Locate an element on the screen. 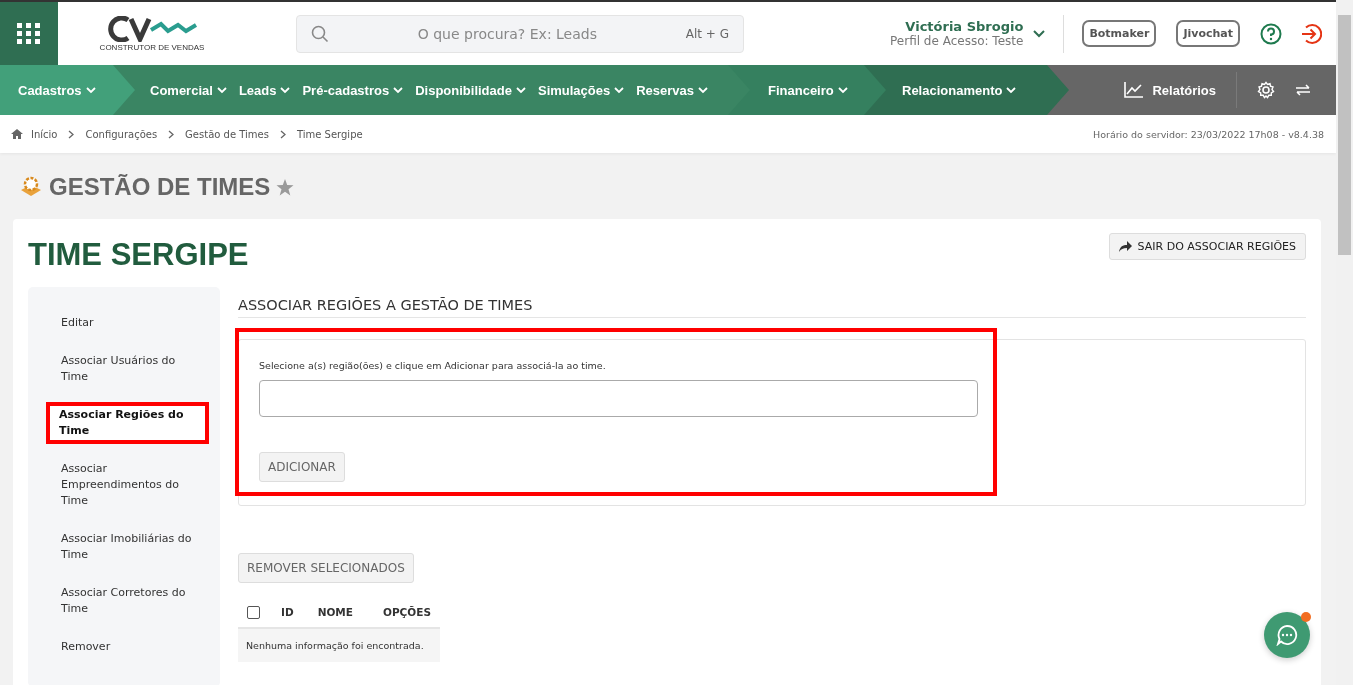  line-chart-icon is located at coordinates (1134, 90).